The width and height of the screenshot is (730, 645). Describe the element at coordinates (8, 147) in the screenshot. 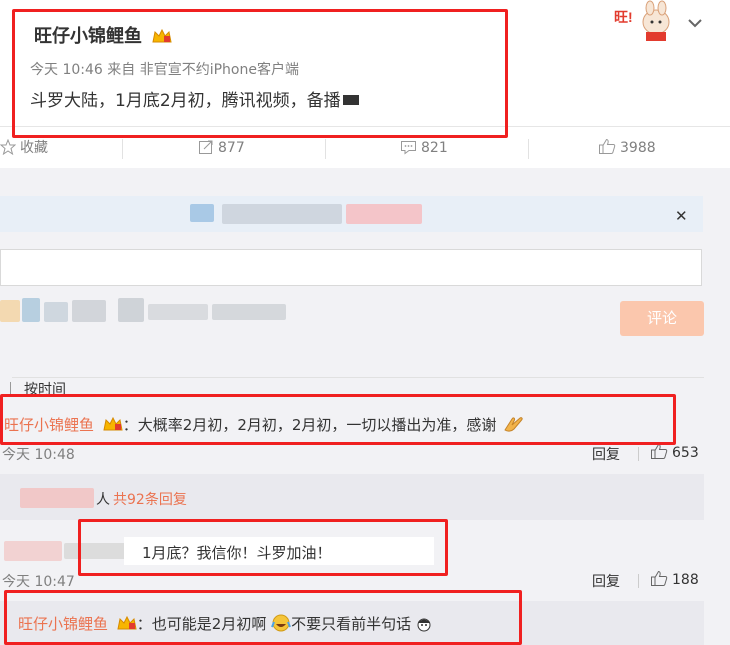

I see `star-icon` at that location.